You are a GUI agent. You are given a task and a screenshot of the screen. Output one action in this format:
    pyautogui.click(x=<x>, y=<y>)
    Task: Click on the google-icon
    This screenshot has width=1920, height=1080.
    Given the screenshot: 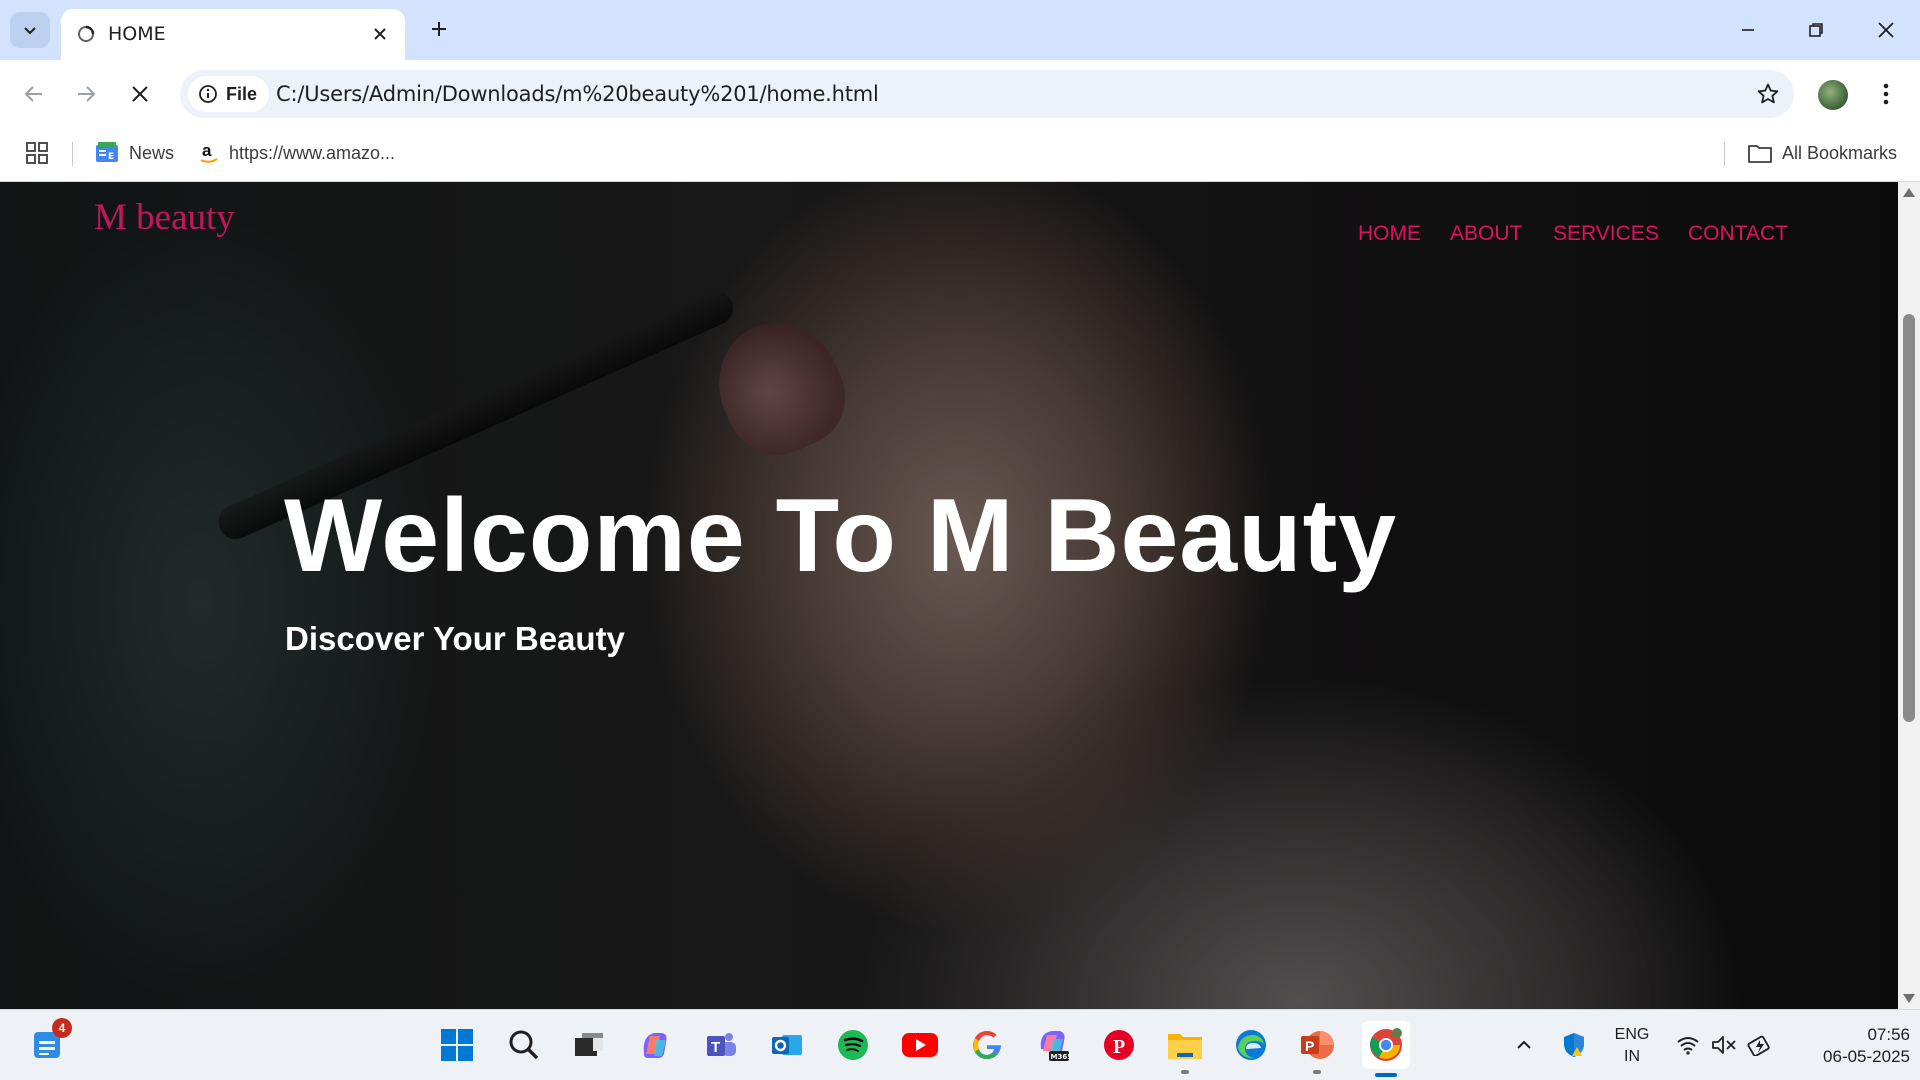 What is the action you would take?
    pyautogui.click(x=987, y=1045)
    